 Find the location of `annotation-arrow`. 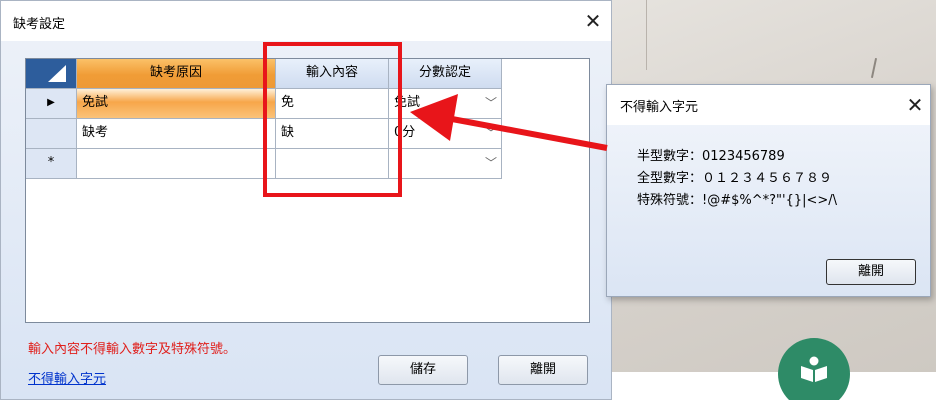

annotation-arrow is located at coordinates (509, 122).